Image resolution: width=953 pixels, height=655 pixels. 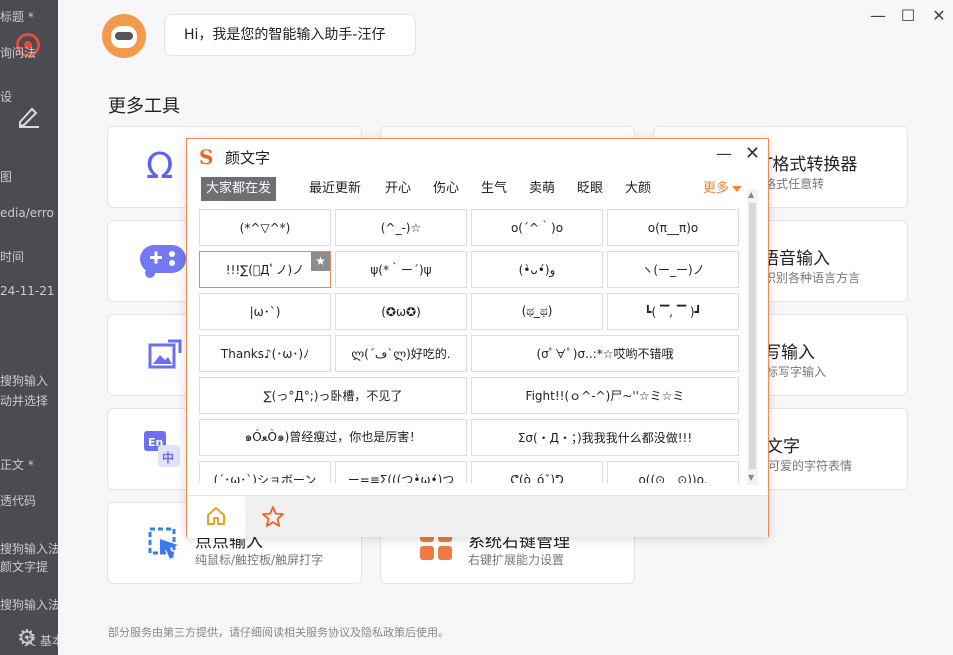 What do you see at coordinates (401, 269) in the screenshot?
I see `emoticon-item: ψ(*｀ー´)ψ` at bounding box center [401, 269].